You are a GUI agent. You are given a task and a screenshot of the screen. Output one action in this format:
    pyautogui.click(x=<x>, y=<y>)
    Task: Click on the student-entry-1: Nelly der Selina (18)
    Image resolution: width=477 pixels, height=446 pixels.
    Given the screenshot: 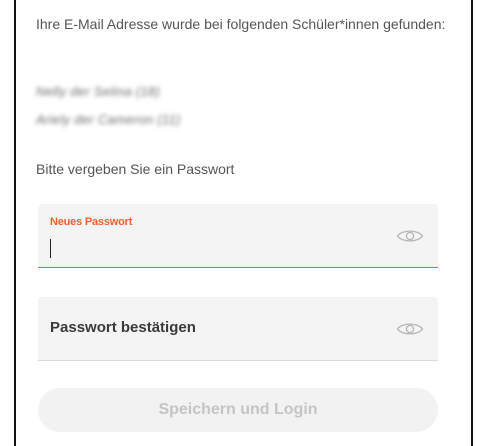 What is the action you would take?
    pyautogui.click(x=98, y=91)
    